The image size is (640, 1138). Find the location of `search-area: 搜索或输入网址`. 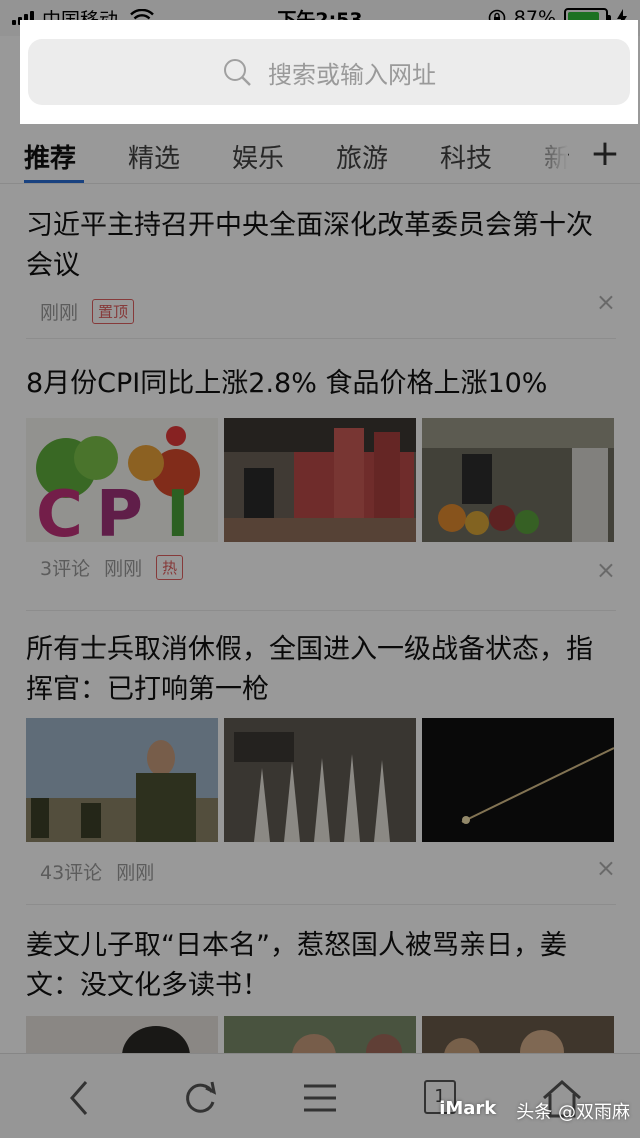

search-area: 搜索或输入网址 is located at coordinates (329, 72).